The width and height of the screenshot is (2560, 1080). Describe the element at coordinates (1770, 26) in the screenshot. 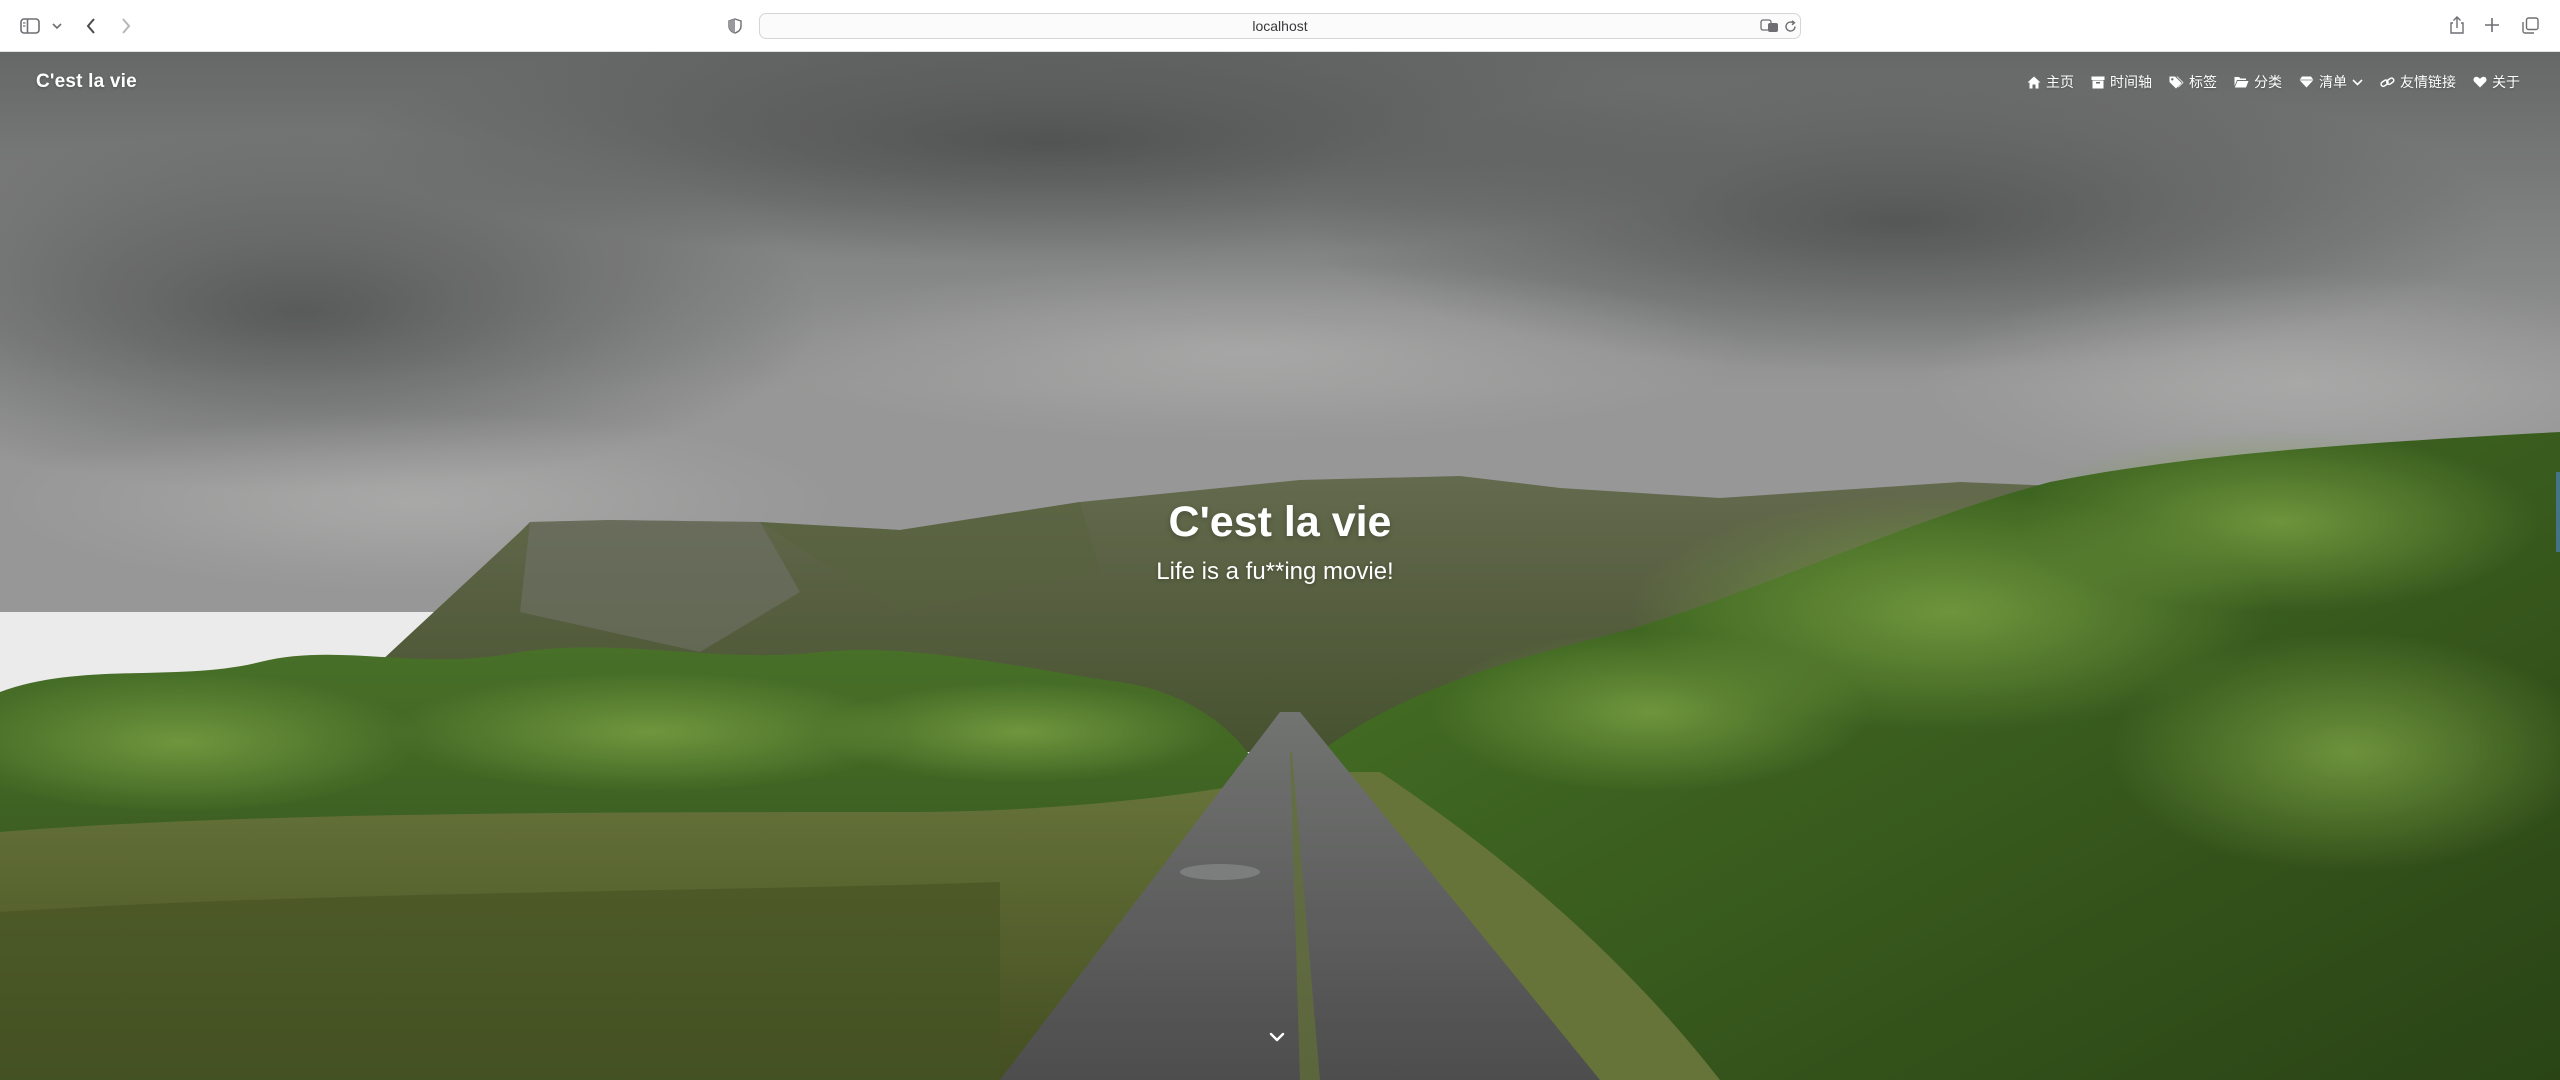

I see `translate-icon` at that location.